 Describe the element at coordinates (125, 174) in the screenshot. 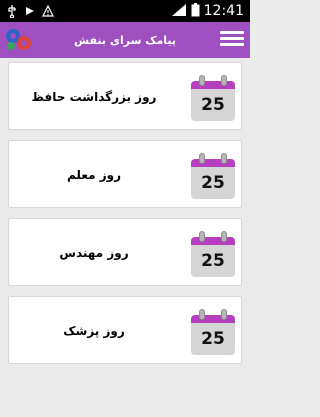

I see `list-item: روز معلم 25` at that location.